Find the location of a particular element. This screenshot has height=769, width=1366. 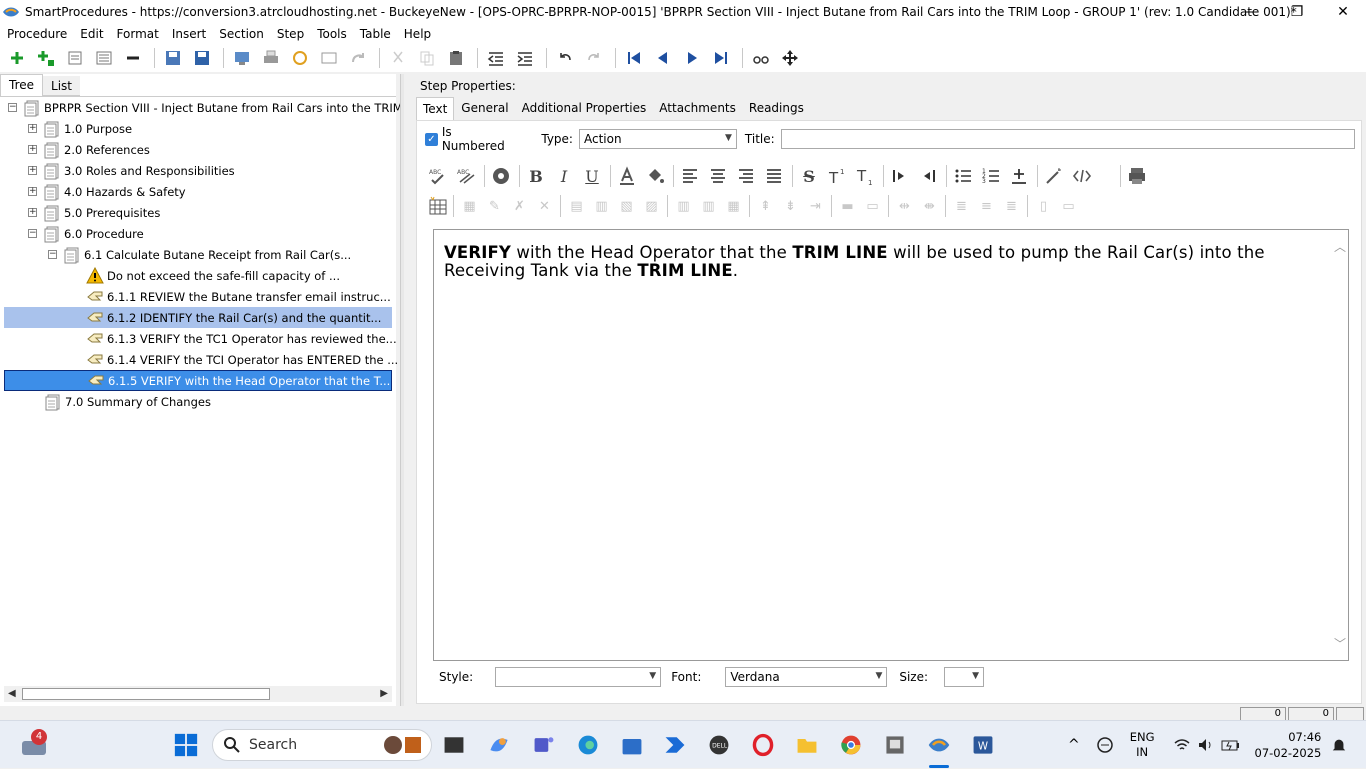

tab-attachments: Attachments is located at coordinates (697, 108).